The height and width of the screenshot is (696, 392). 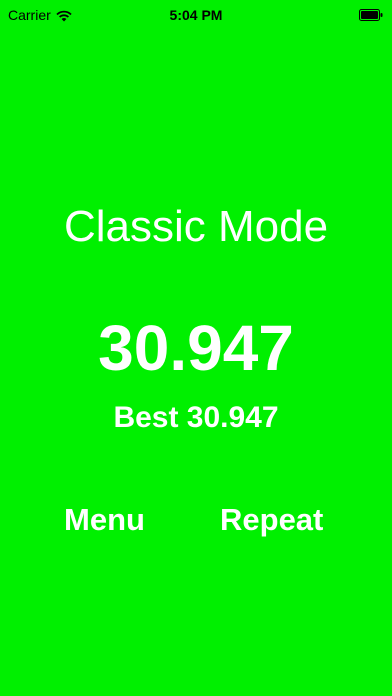 I want to click on status-bar: Carrier 5:04 PM, so click(x=196, y=15).